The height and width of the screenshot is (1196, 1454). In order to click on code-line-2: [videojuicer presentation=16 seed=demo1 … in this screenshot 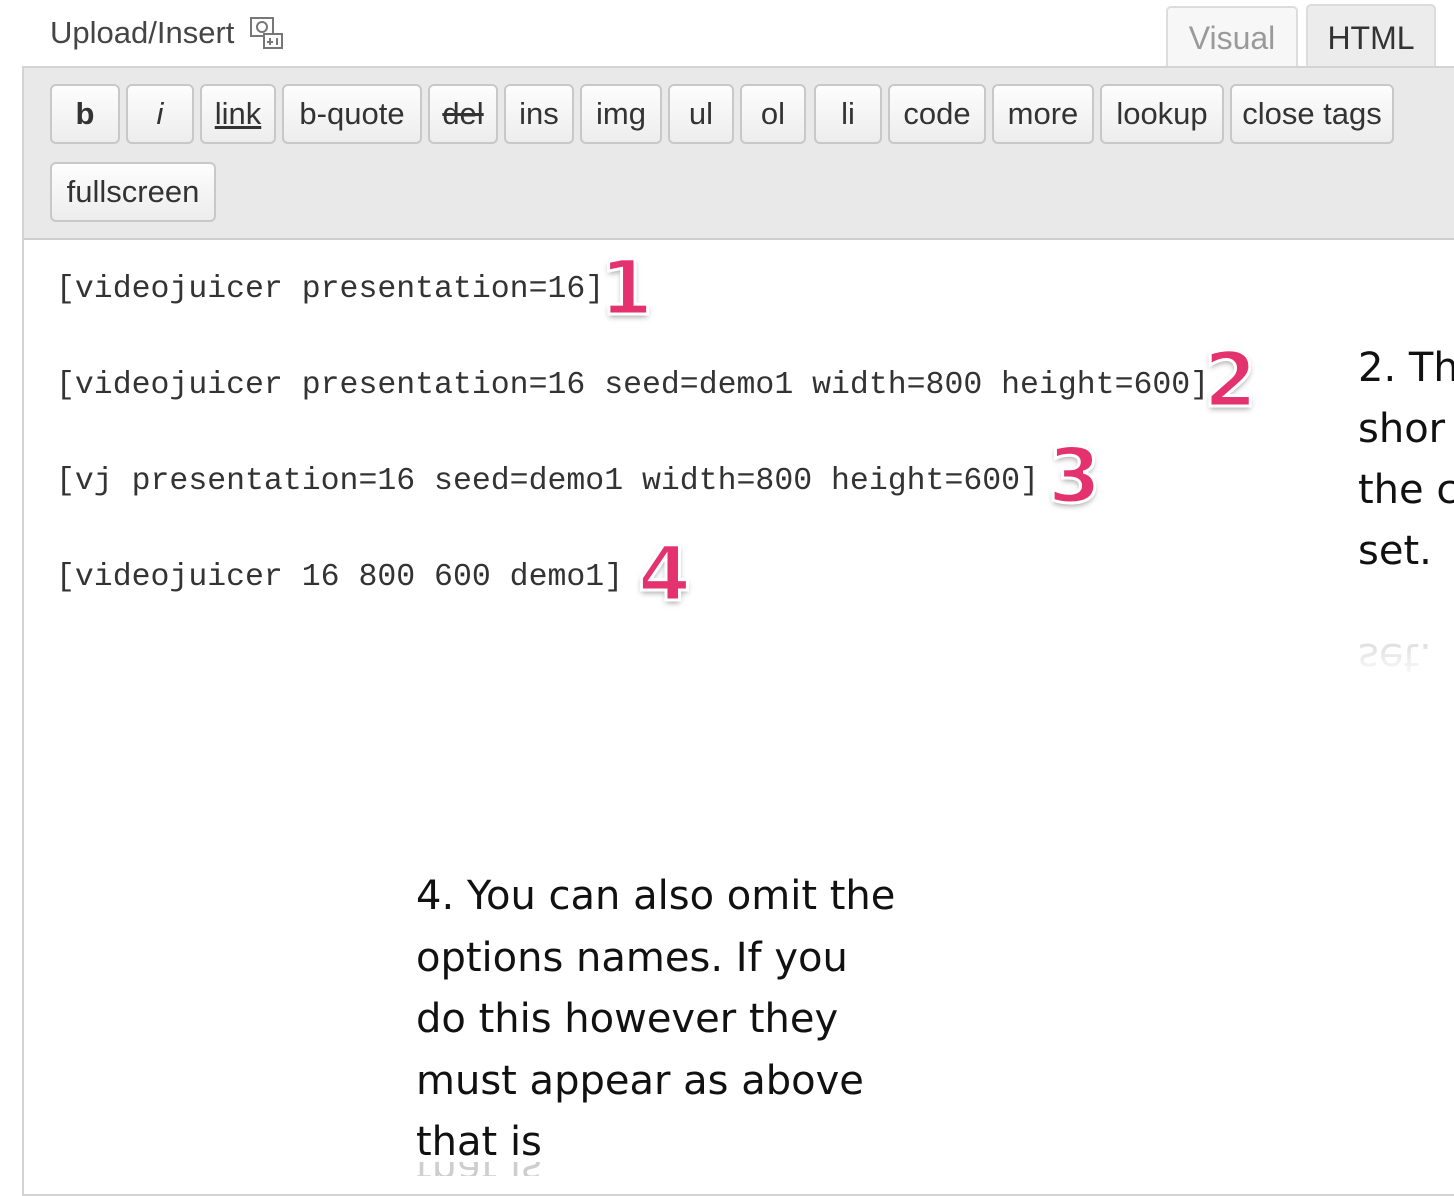, I will do `click(633, 385)`.